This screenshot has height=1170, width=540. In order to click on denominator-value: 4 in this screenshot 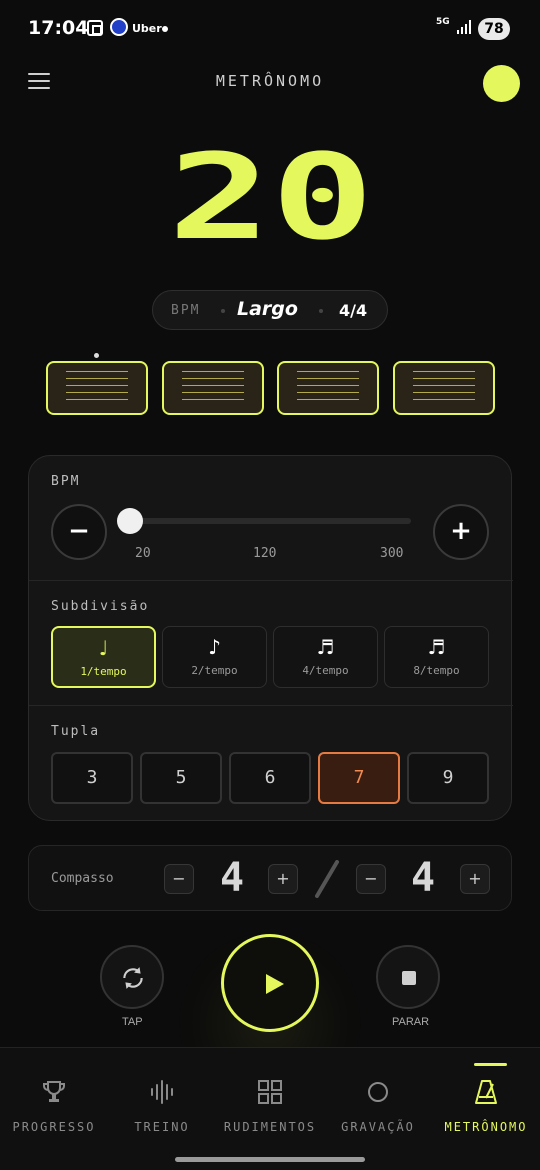, I will do `click(423, 877)`.